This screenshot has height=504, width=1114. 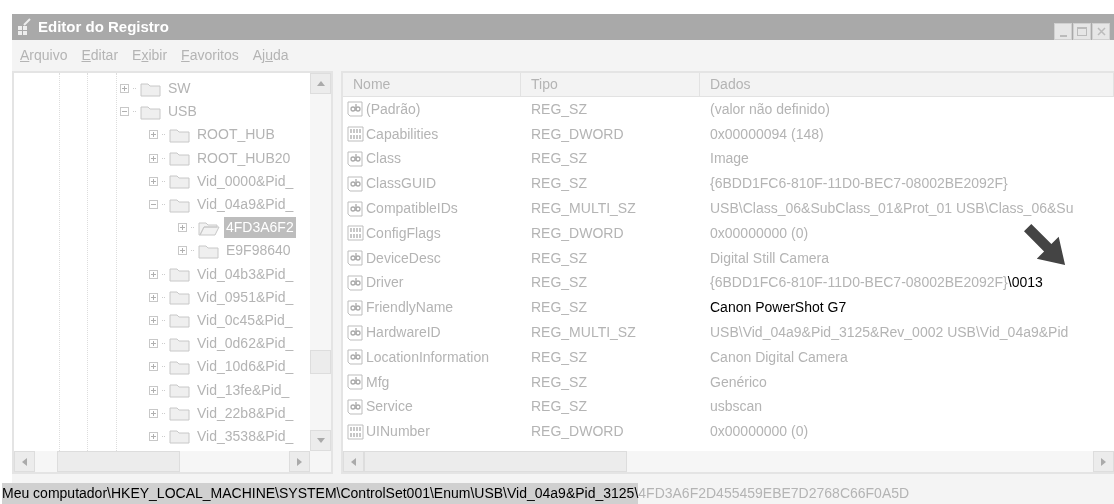 I want to click on value-name: FriendlyName, so click(x=410, y=308).